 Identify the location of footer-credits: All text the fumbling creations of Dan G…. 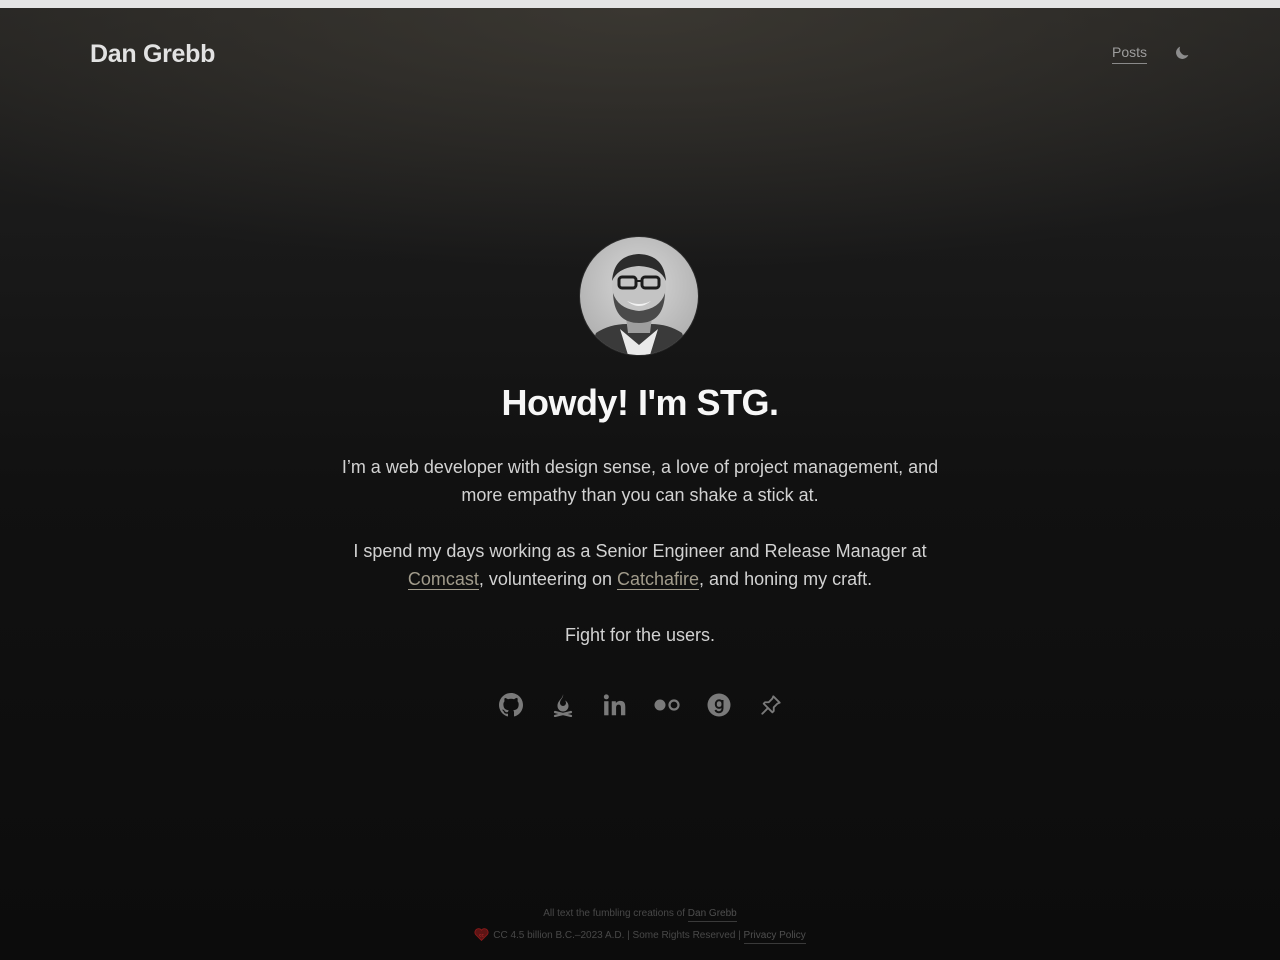
(640, 915).